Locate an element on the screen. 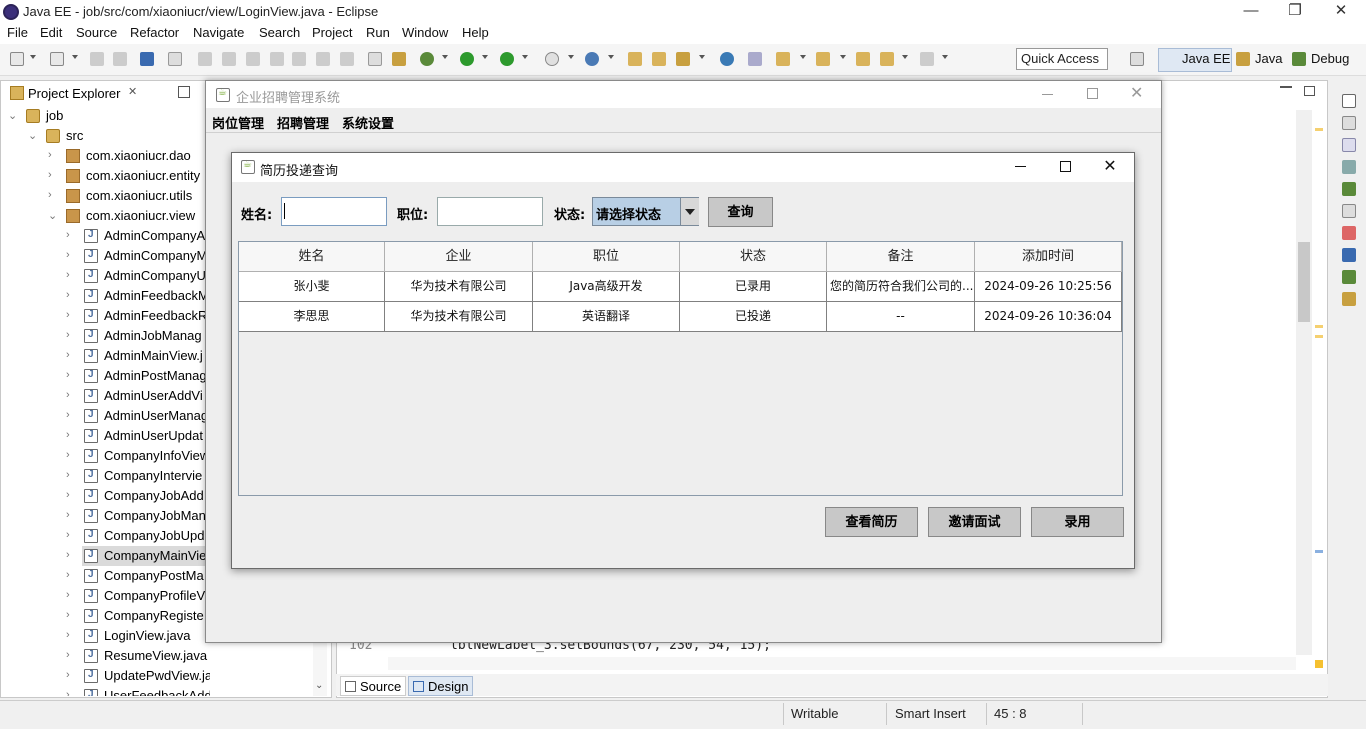 The height and width of the screenshot is (729, 1366). snippets-icon is located at coordinates (1349, 299).